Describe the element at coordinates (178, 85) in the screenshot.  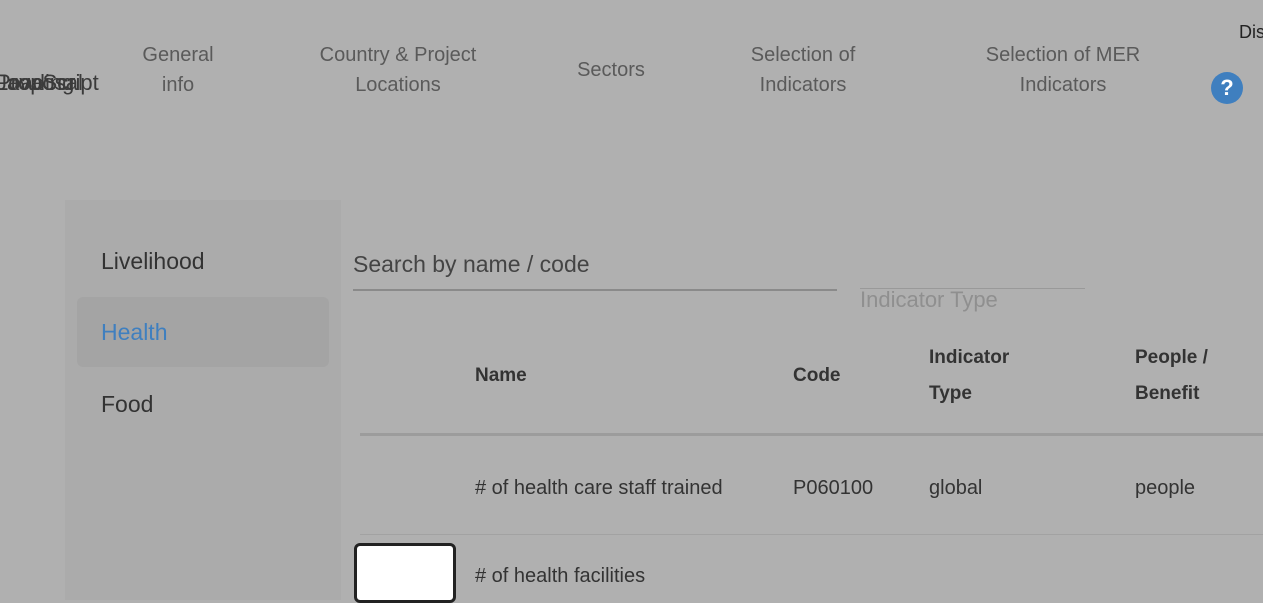
I see `nav-step-line2: info` at that location.